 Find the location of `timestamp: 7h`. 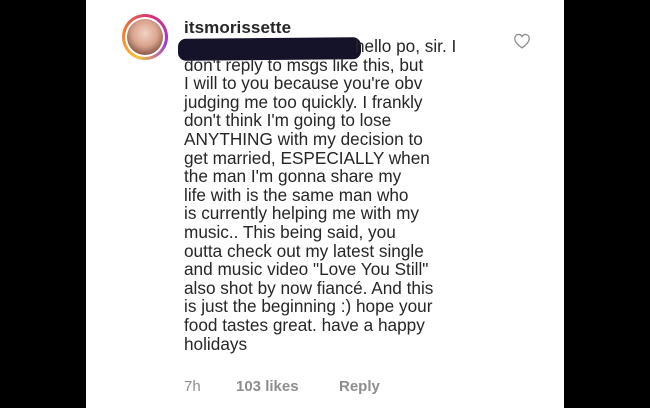

timestamp: 7h is located at coordinates (192, 386).